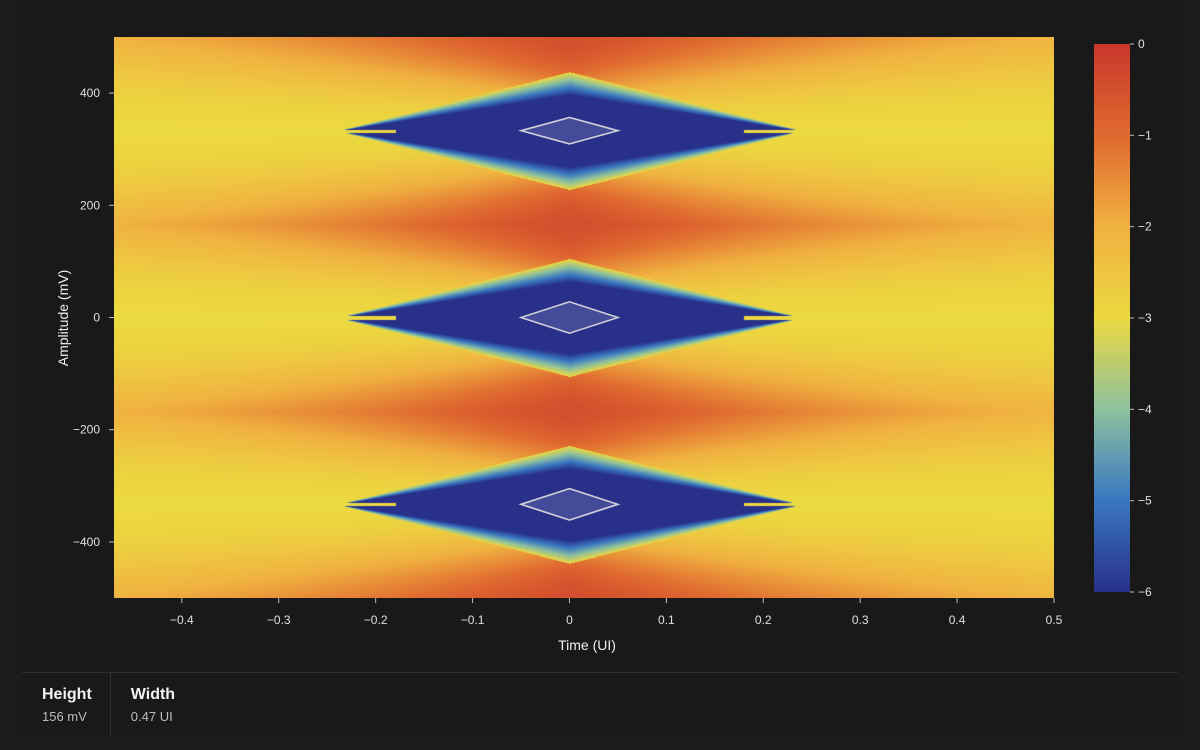 The image size is (1200, 750). Describe the element at coordinates (96, 318) in the screenshot. I see `y-tick-label: 0` at that location.